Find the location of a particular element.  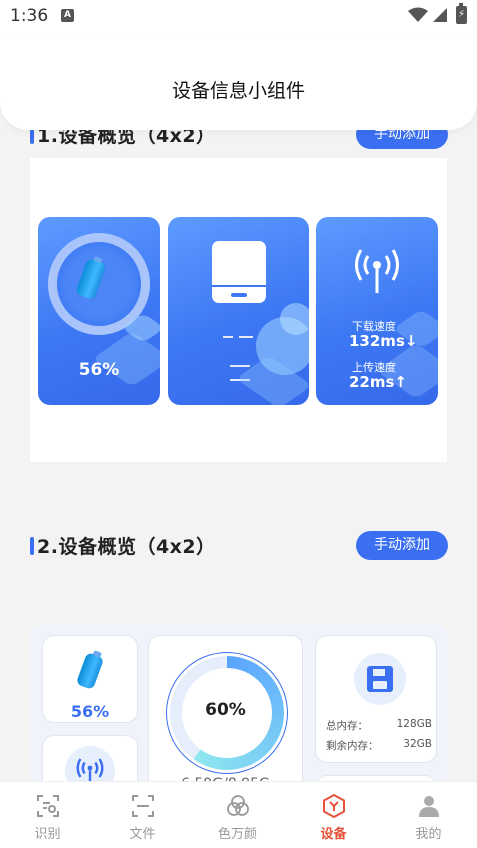

memory-percent: 60% is located at coordinates (225, 710).